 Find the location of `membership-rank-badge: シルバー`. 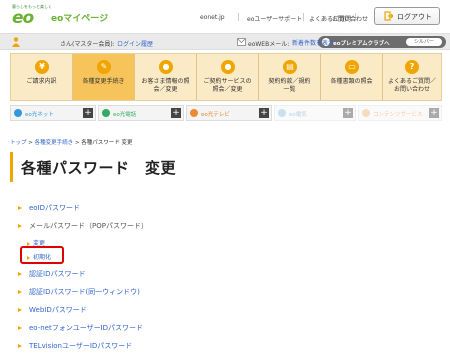

membership-rank-badge: シルバー is located at coordinates (424, 42).